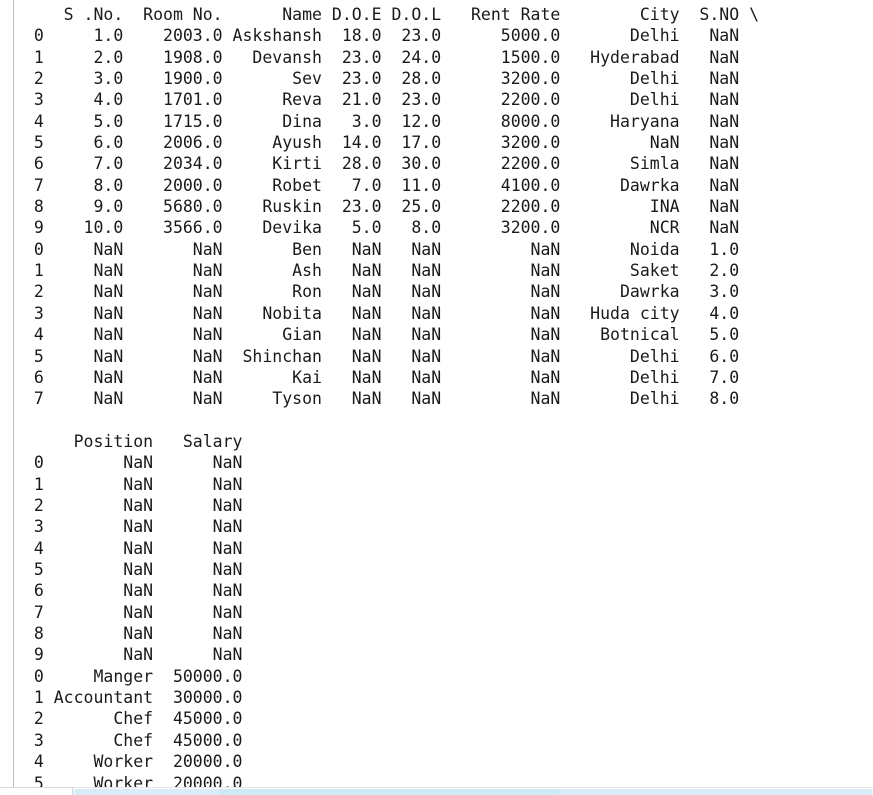 This screenshot has width=873, height=795. I want to click on horizontal-scrollbar, so click(436, 791).